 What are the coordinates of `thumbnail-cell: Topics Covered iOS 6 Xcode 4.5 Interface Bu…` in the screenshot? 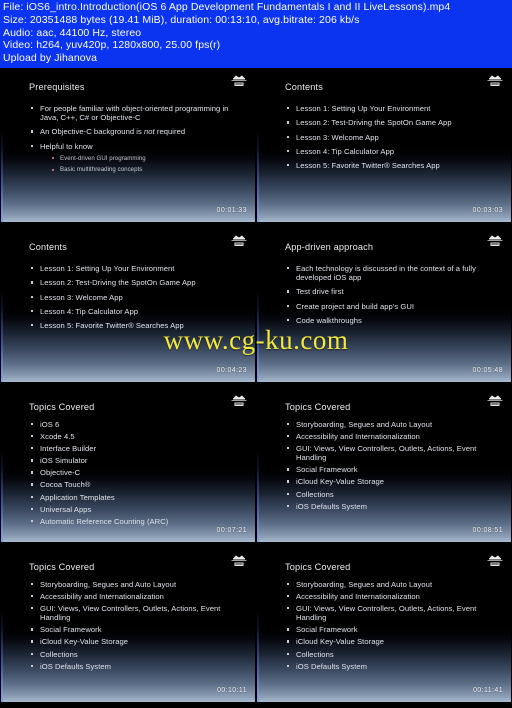 It's located at (128, 468).